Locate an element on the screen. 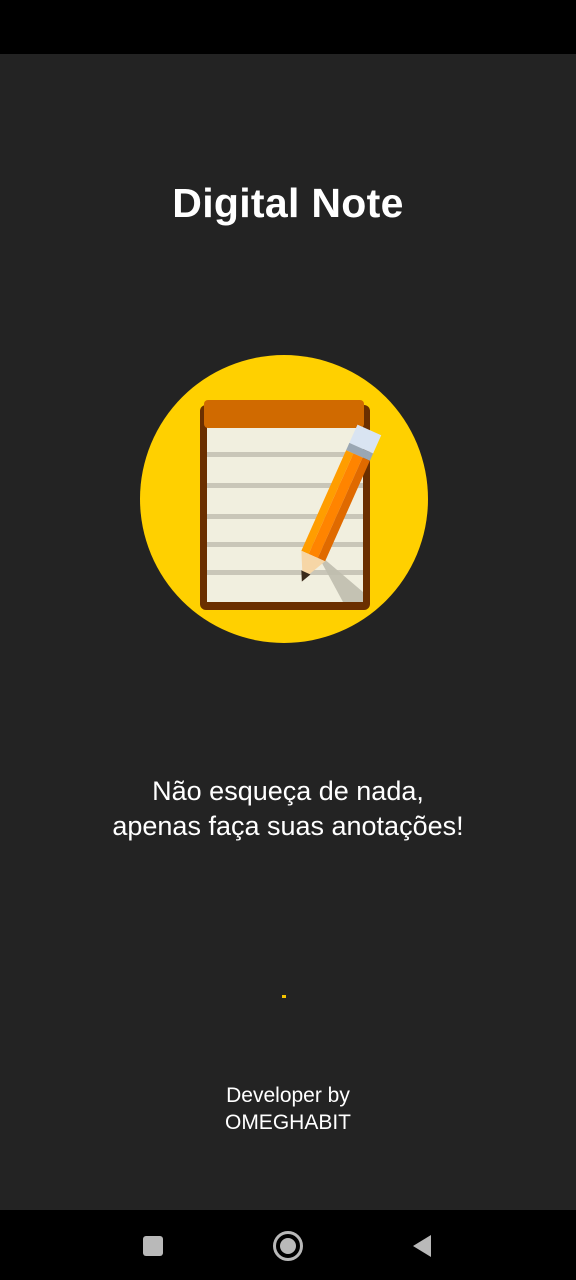 This screenshot has height=1280, width=576. loading-indicator is located at coordinates (284, 996).